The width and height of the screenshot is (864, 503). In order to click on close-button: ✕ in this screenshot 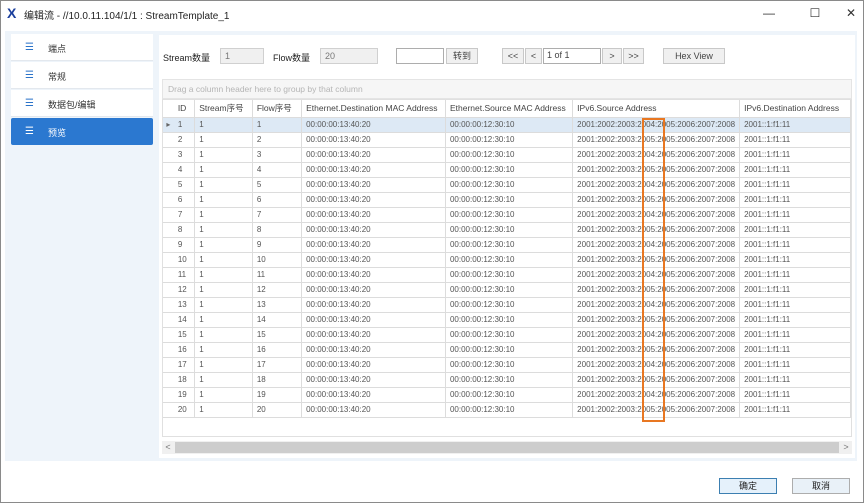, I will do `click(848, 13)`.